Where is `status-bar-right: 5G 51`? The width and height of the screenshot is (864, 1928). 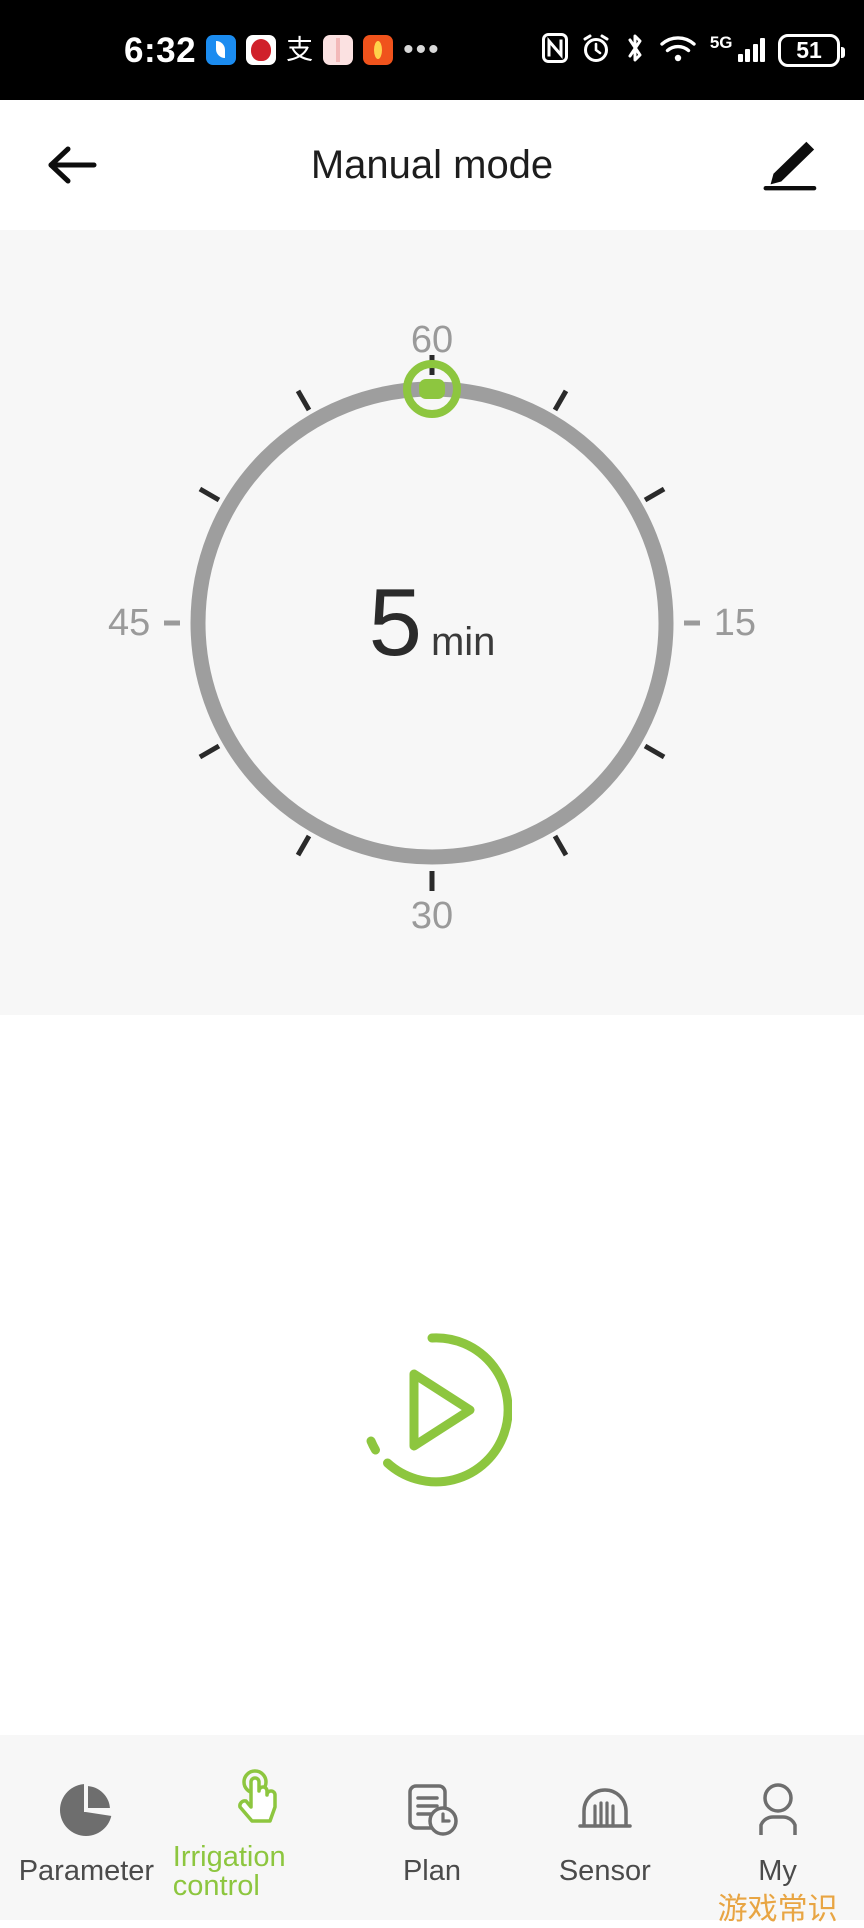 status-bar-right: 5G 51 is located at coordinates (693, 50).